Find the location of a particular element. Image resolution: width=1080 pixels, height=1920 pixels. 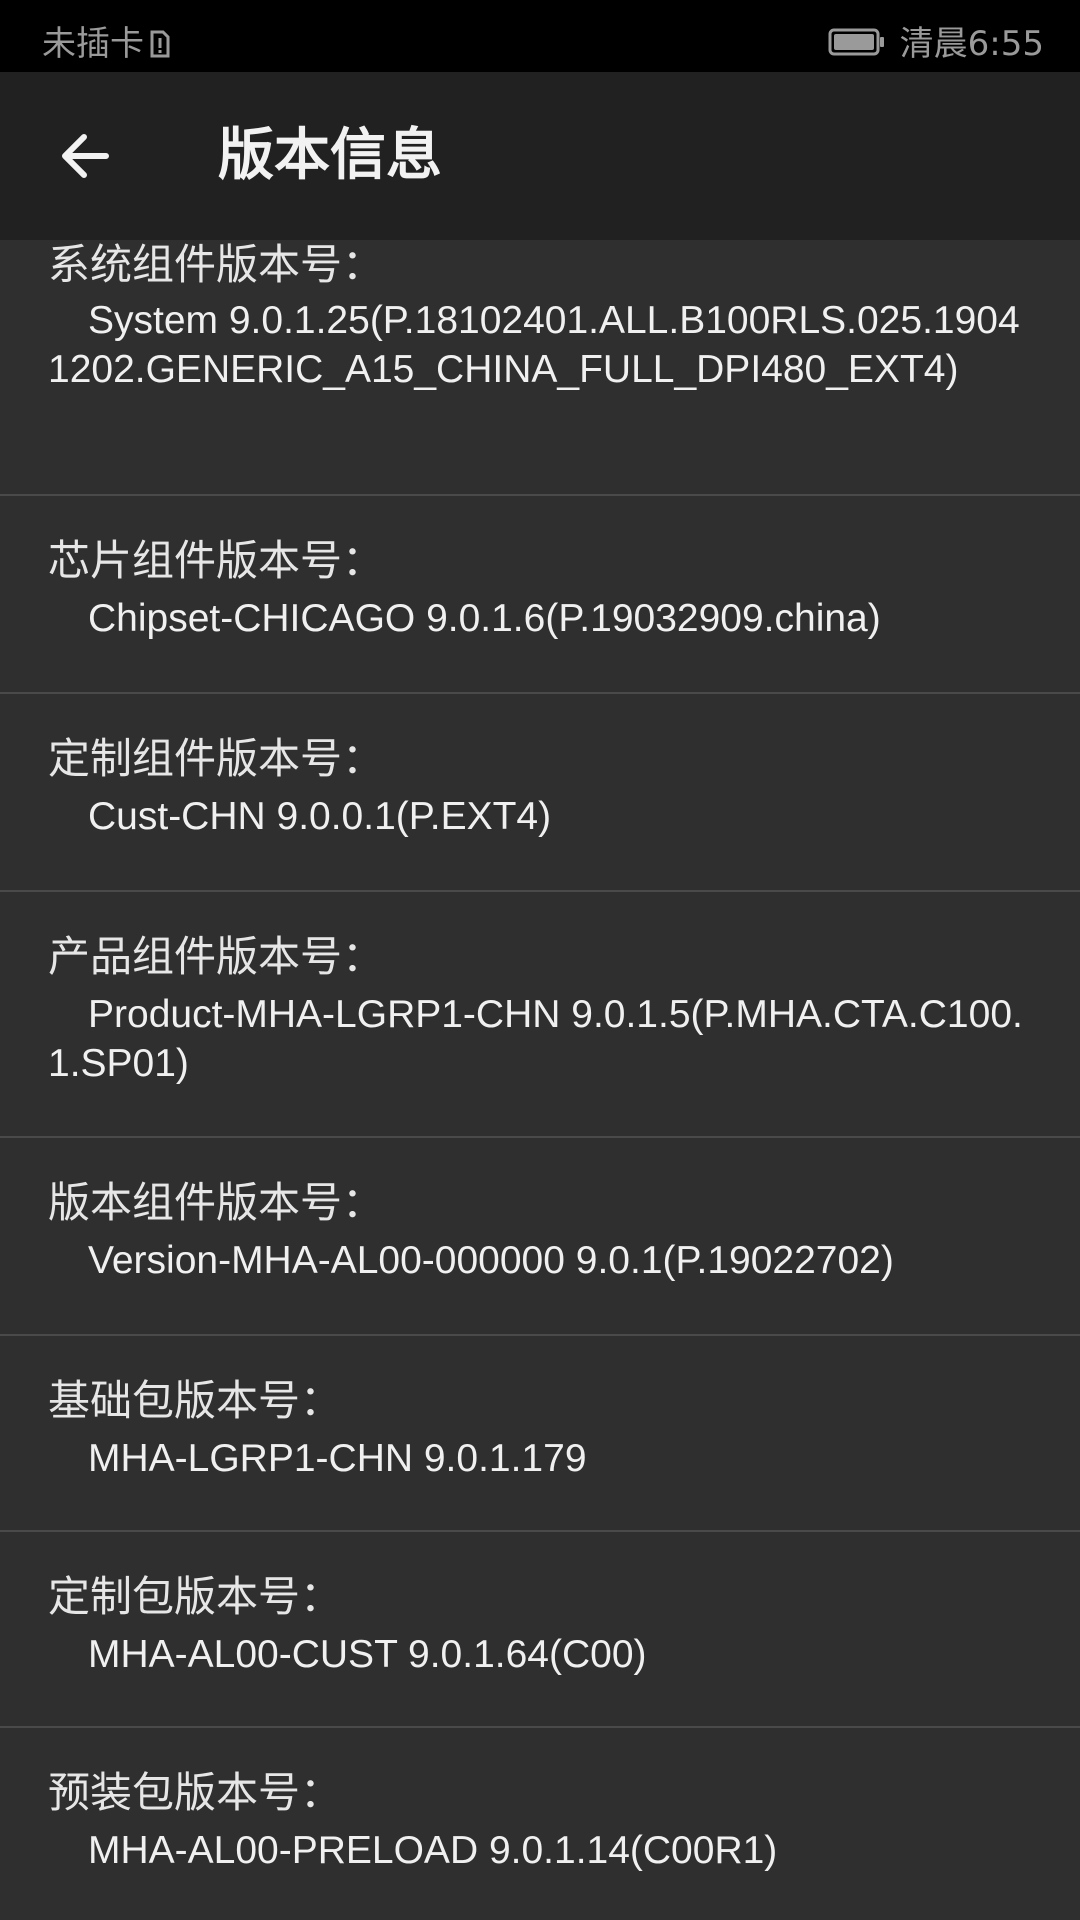

status-right: 清晨6:55 is located at coordinates (936, 40).